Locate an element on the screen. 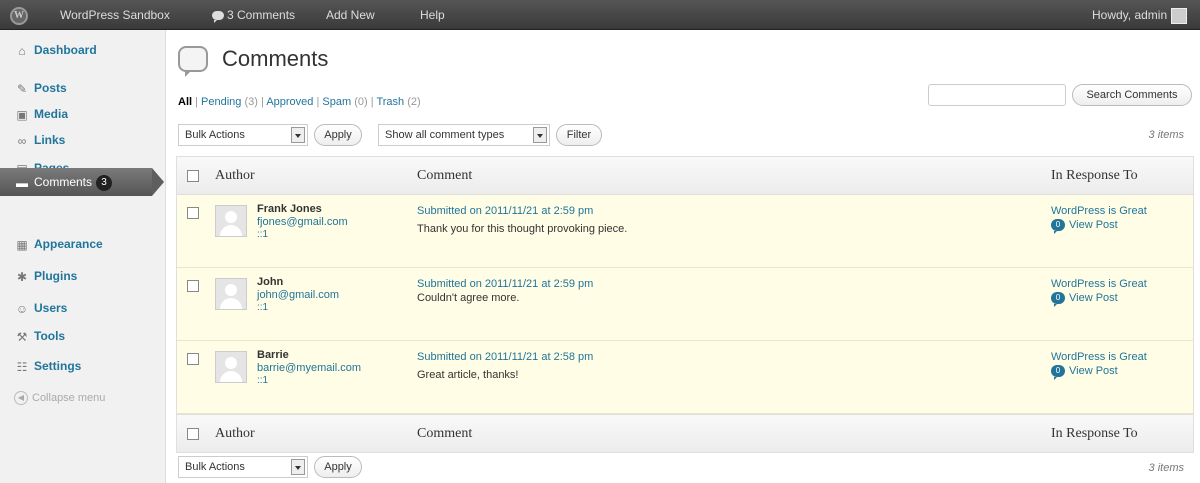 The width and height of the screenshot is (1200, 483). apply-button-top: Apply is located at coordinates (338, 135).